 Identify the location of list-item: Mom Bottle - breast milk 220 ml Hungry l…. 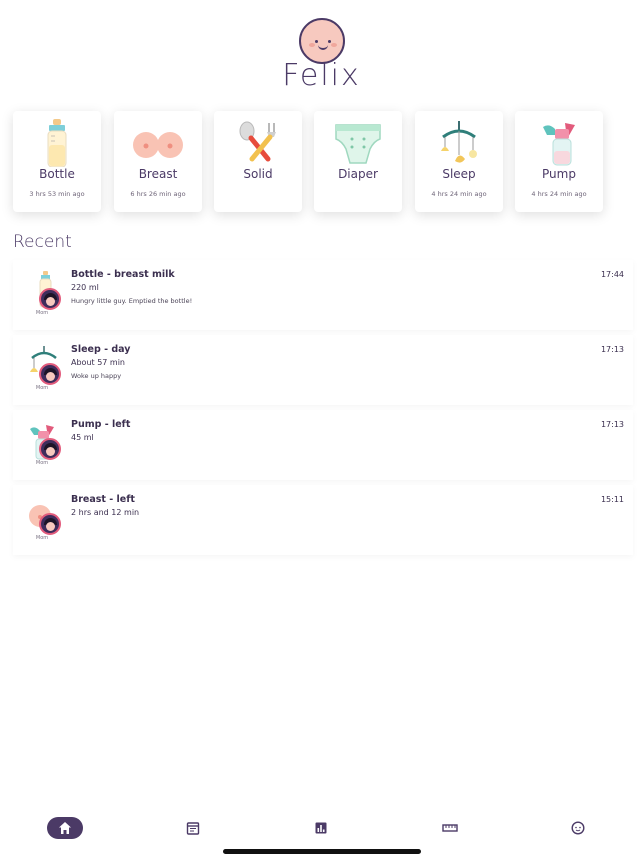
(323, 295).